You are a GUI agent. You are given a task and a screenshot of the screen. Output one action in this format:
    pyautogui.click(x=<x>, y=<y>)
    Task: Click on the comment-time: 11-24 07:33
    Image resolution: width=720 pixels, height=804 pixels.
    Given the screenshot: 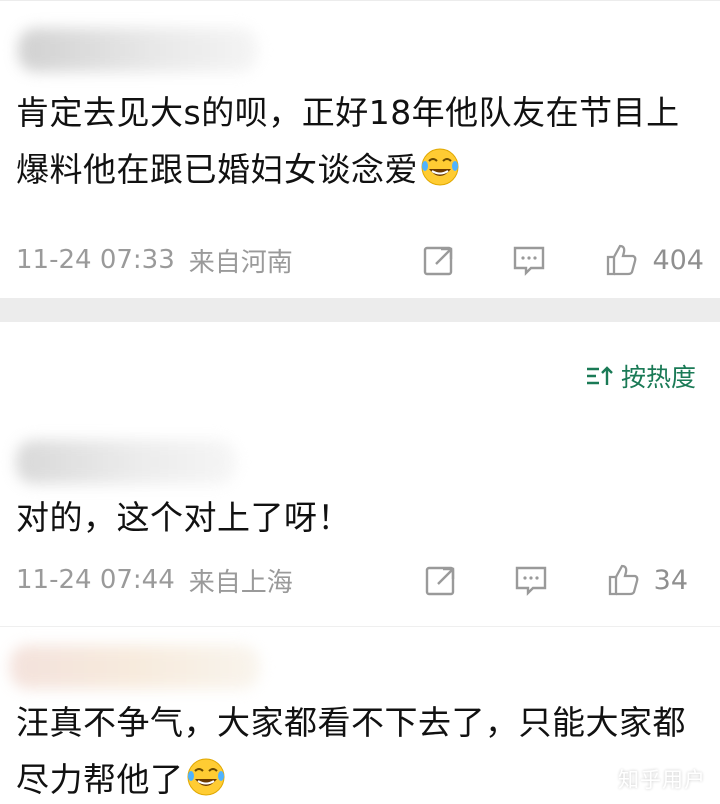 What is the action you would take?
    pyautogui.click(x=95, y=260)
    